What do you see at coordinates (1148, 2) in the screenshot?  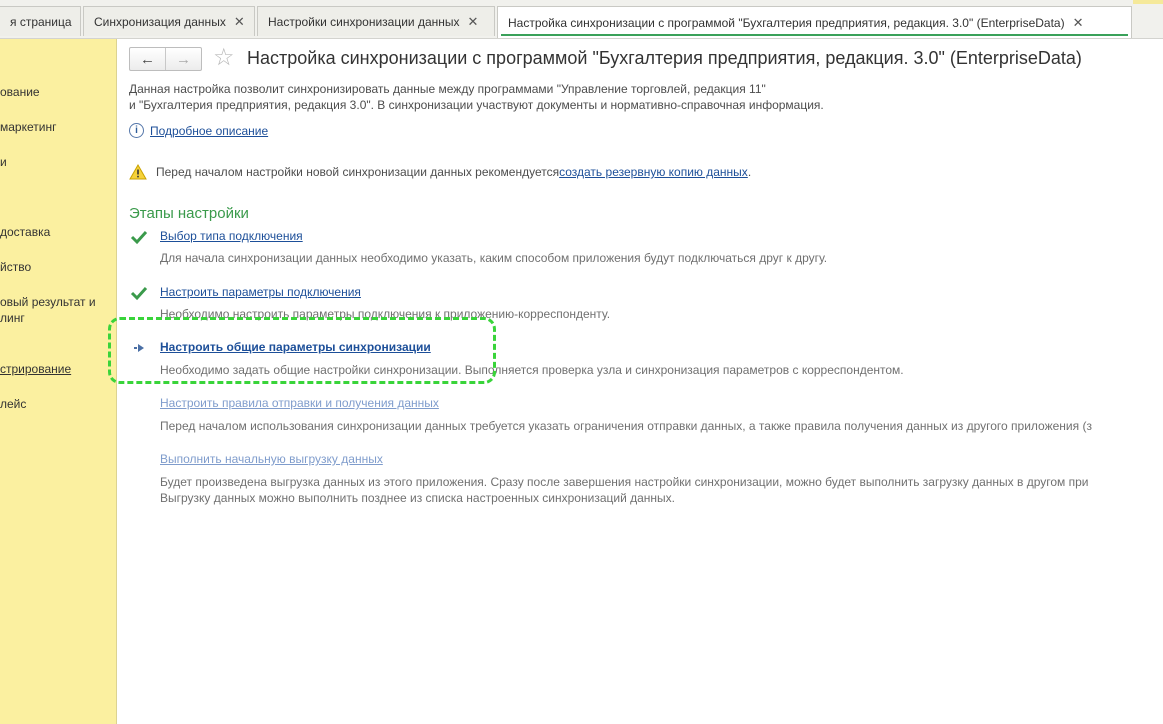 I see `window-edge-strip` at bounding box center [1148, 2].